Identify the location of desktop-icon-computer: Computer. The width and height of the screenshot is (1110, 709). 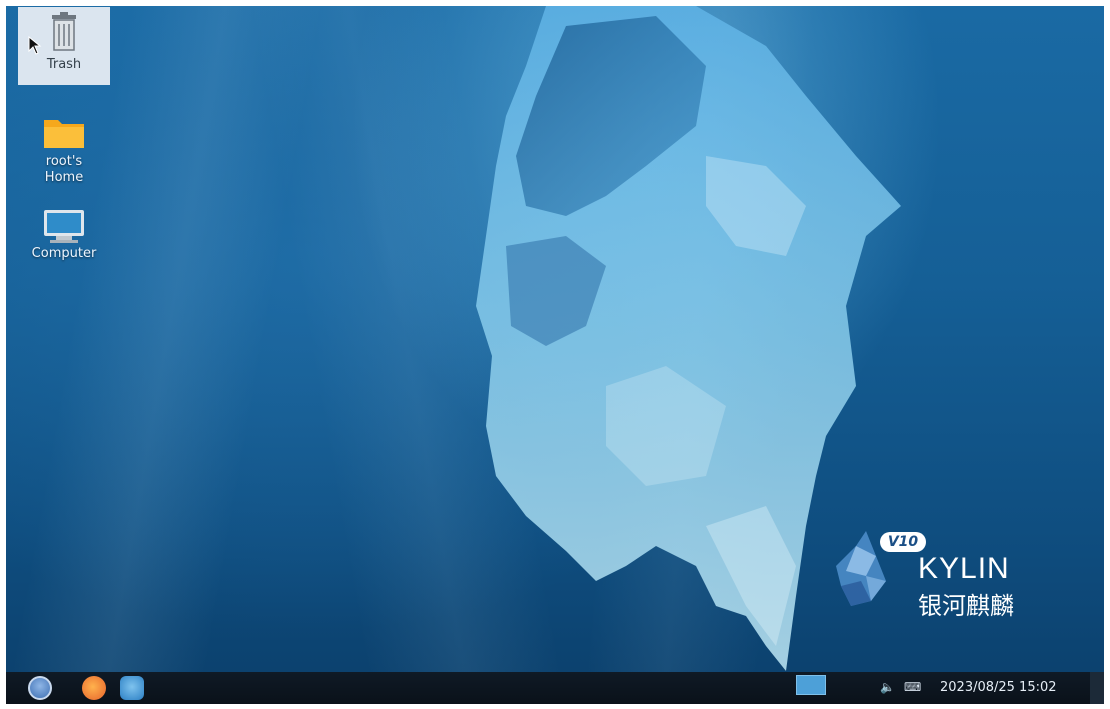
(64, 235).